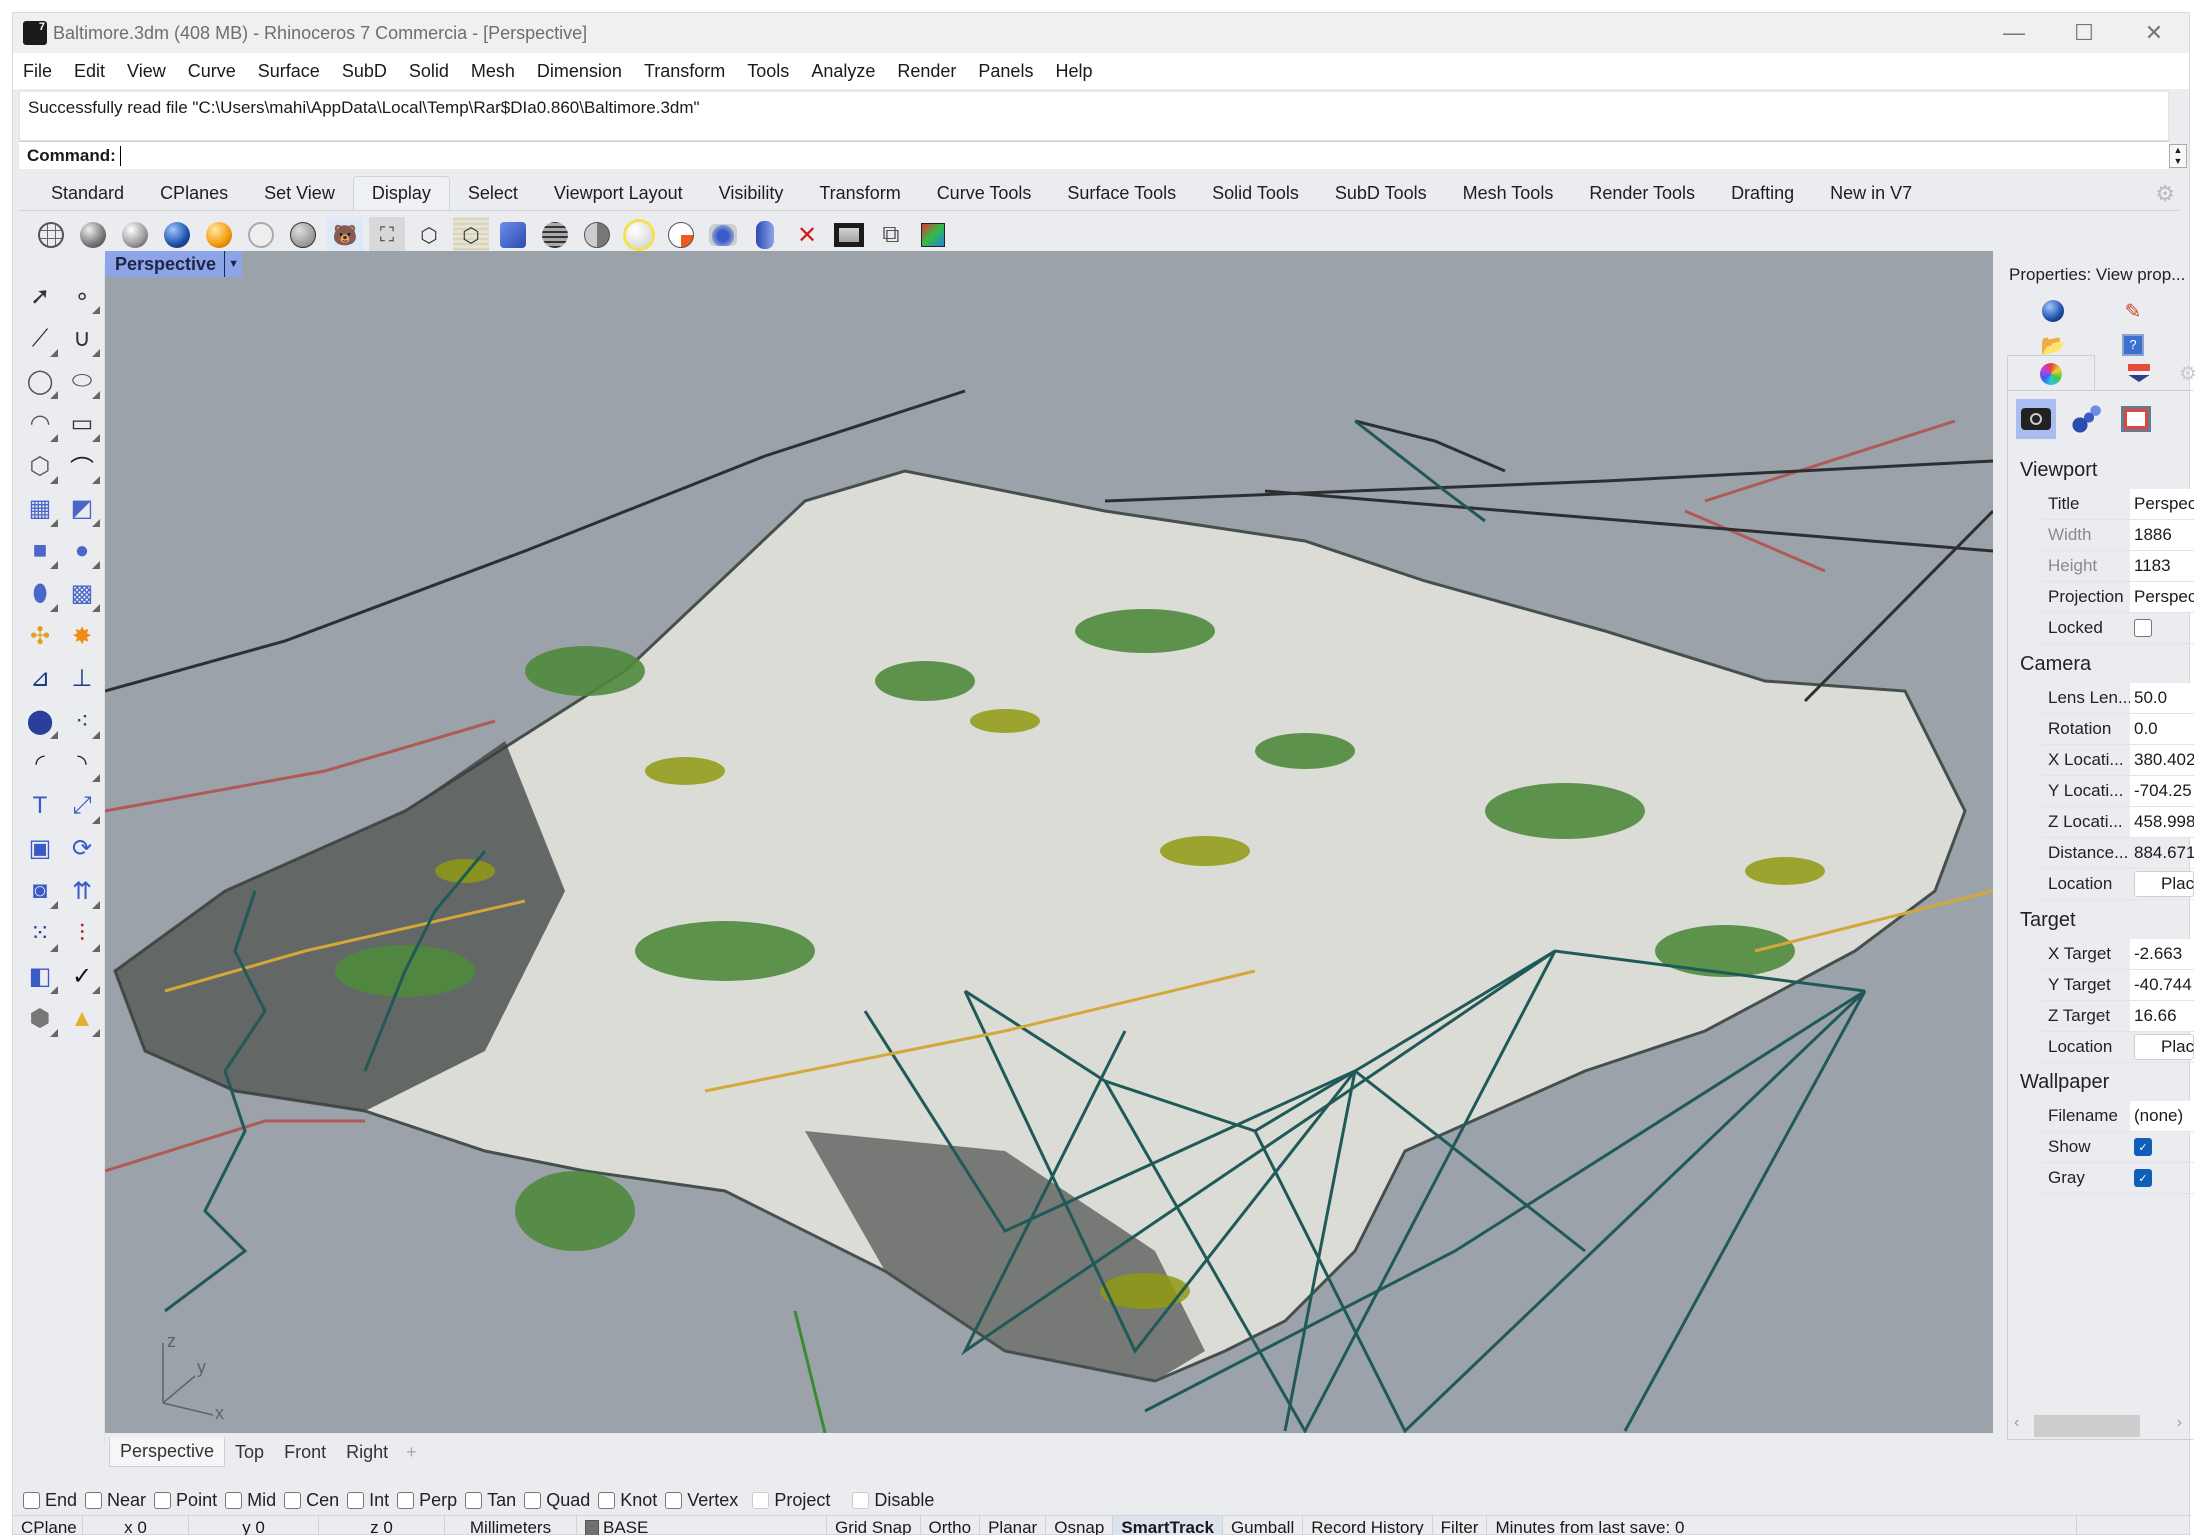 Image resolution: width=2200 pixels, height=1535 pixels. What do you see at coordinates (2178, 156) in the screenshot?
I see `command-history-spinner: ▲ ▼` at bounding box center [2178, 156].